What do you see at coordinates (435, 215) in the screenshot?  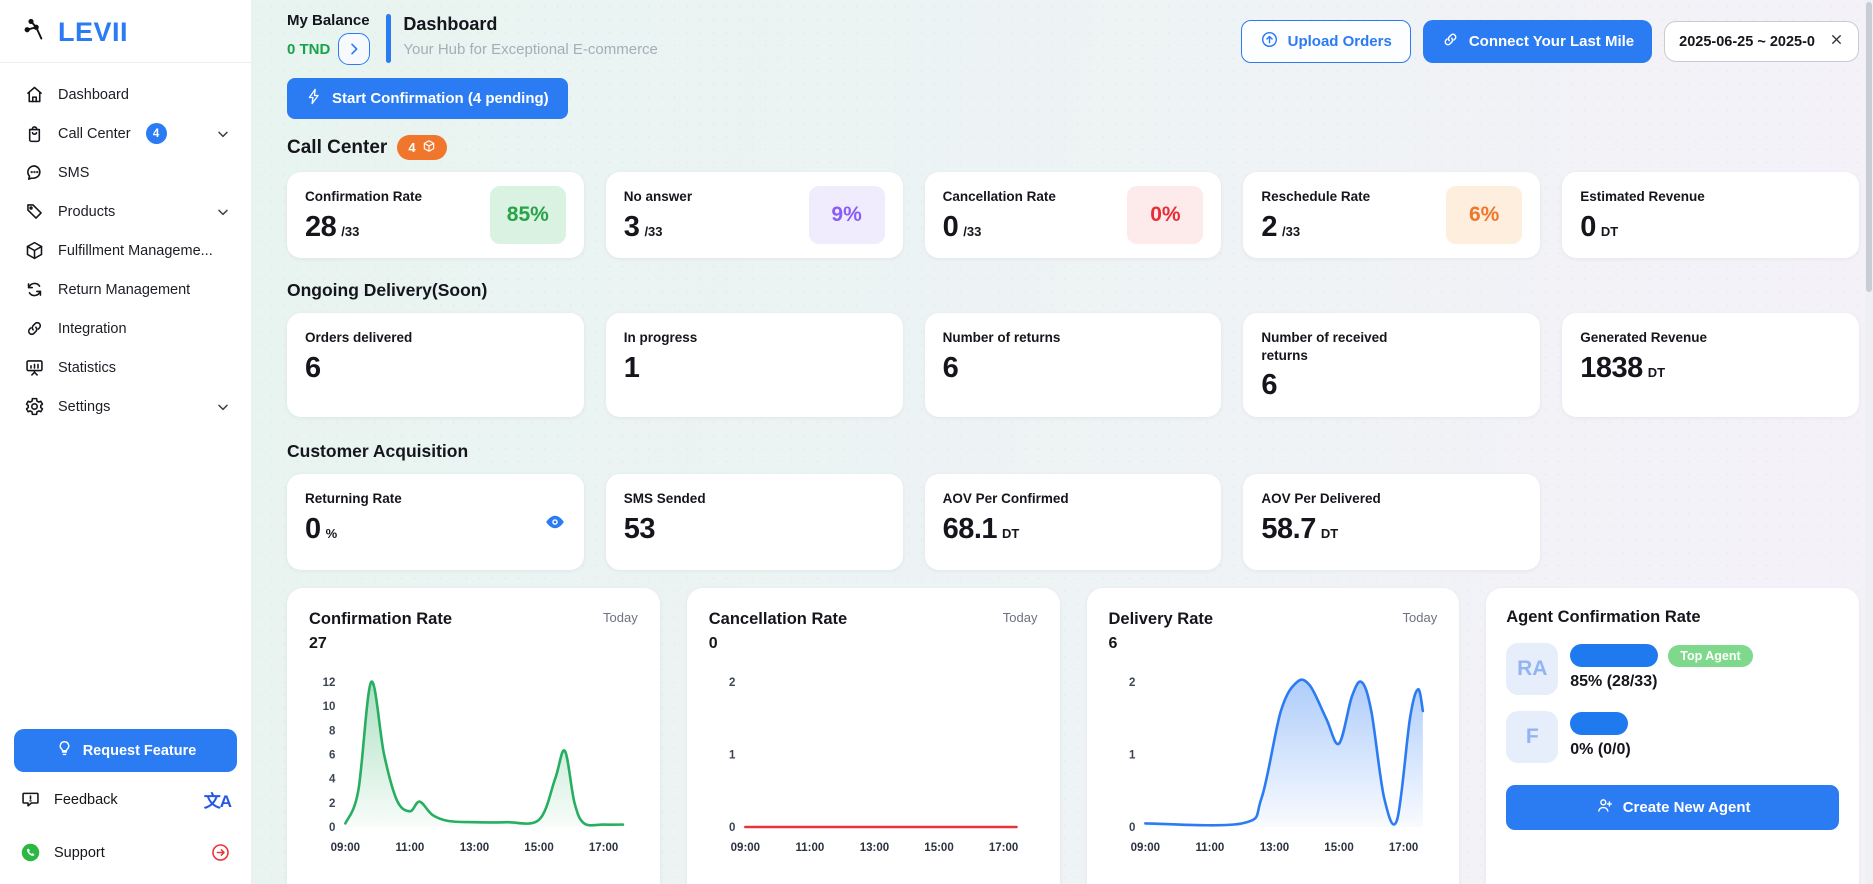 I see `stat-card-confirmation-rate: Confirmation Rate 28/33 85%` at bounding box center [435, 215].